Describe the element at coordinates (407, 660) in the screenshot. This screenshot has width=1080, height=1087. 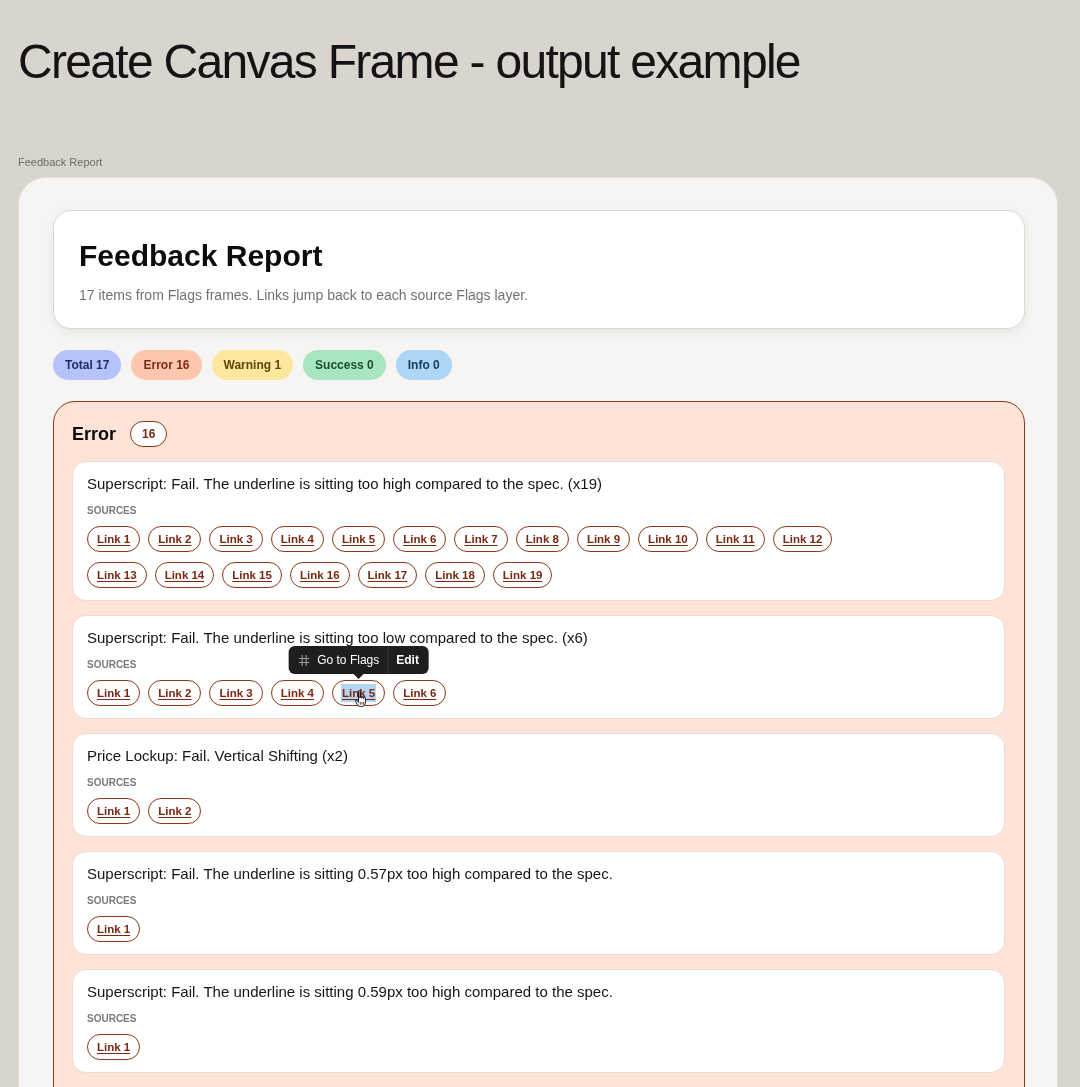
I see `edit-button: Edit` at that location.